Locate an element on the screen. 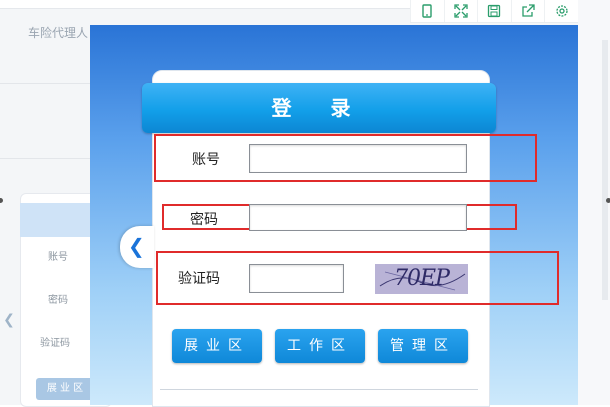 Image resolution: width=610 pixels, height=407 pixels. background-header-title: 车险代理人 is located at coordinates (58, 33).